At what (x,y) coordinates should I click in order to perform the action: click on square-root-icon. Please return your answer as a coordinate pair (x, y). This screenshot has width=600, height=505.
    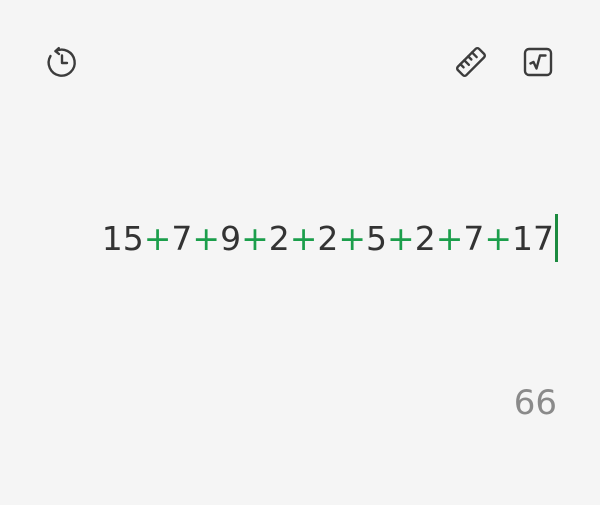
    Looking at the image, I should click on (538, 62).